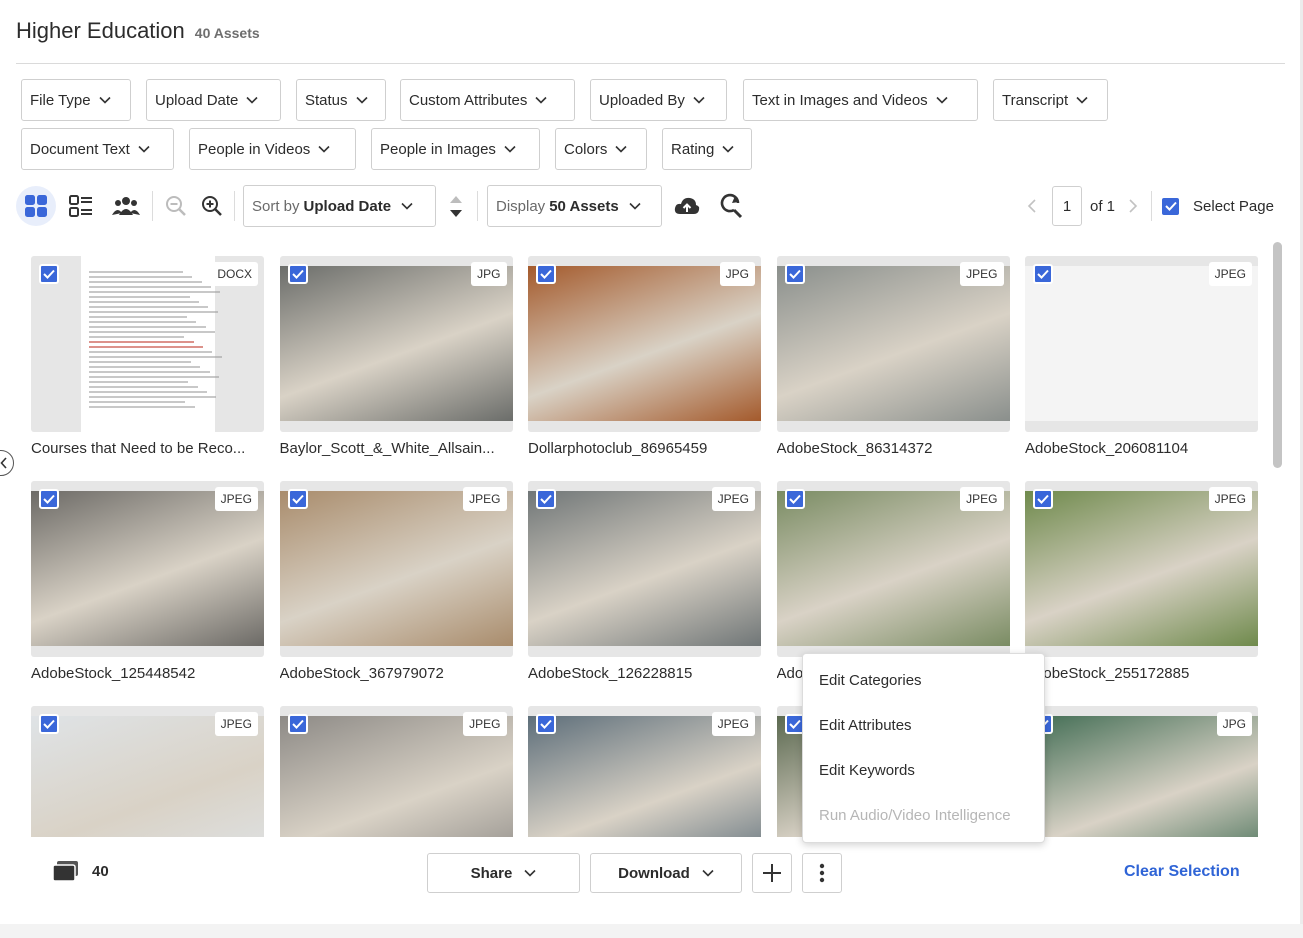 The width and height of the screenshot is (1303, 938). Describe the element at coordinates (76, 100) in the screenshot. I see `filter-file-type: File Type` at that location.